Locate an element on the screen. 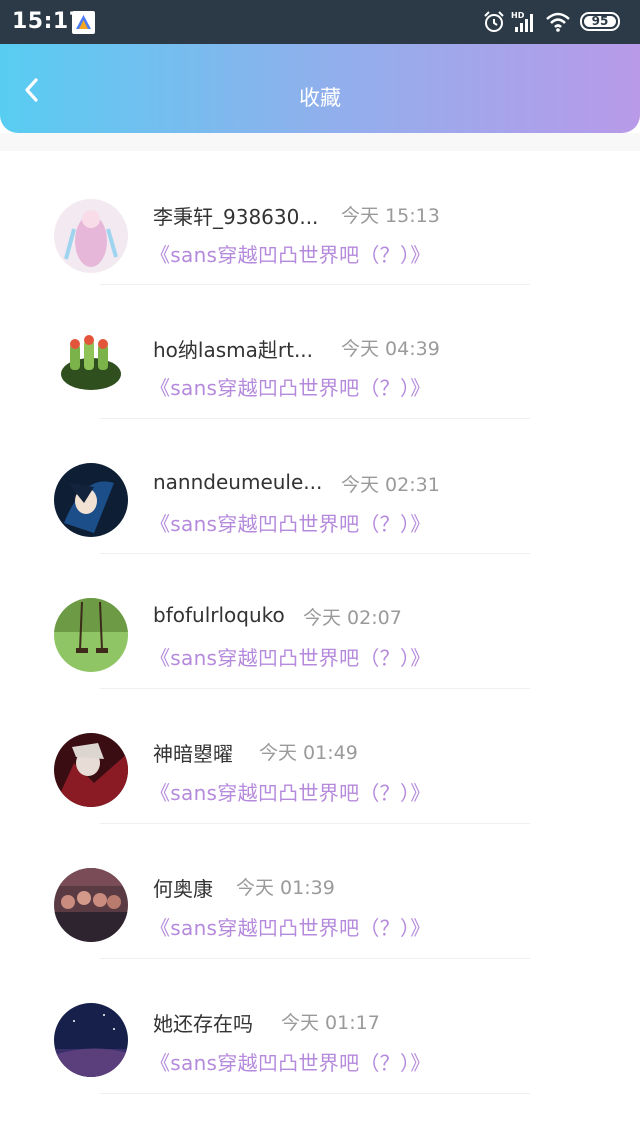 This screenshot has height=1138, width=640. battery-icon: 95 is located at coordinates (600, 21).